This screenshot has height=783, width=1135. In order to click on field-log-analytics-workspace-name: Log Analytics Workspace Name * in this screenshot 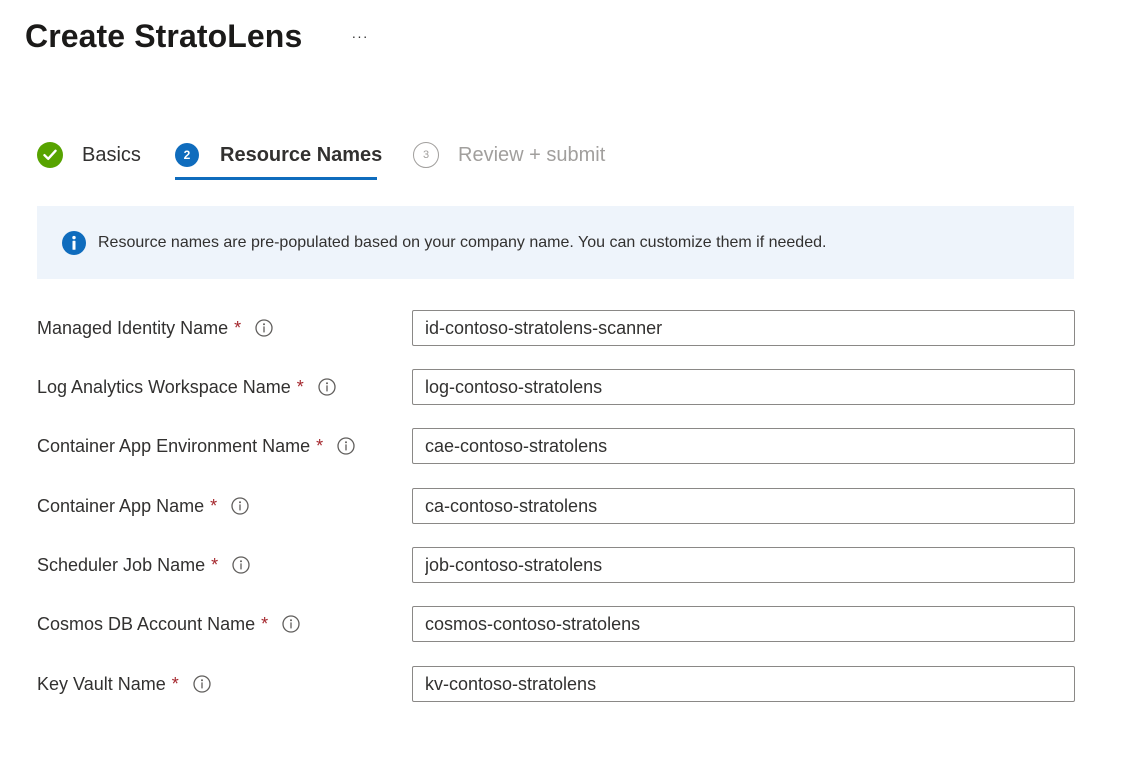, I will do `click(556, 387)`.